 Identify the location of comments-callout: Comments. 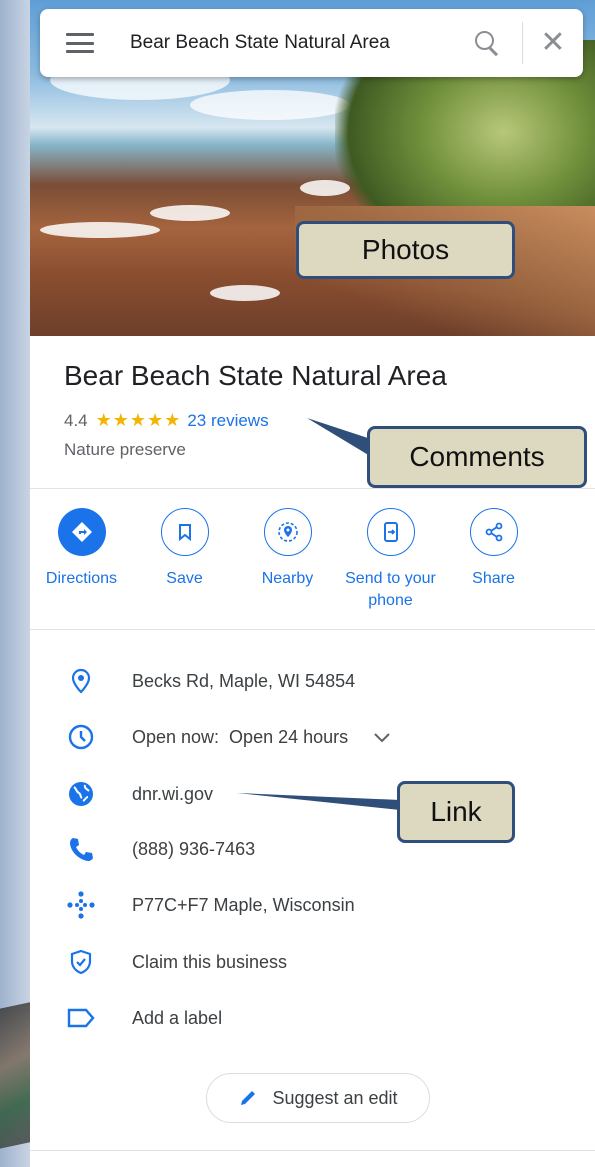
(477, 457).